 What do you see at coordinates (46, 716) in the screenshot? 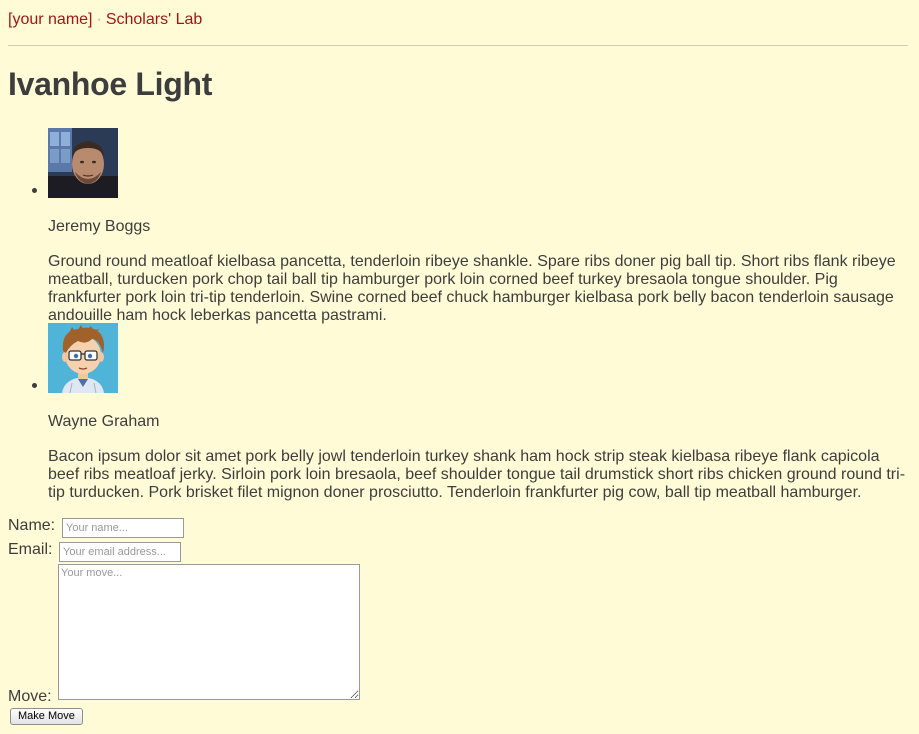
I see `make-move-button: Make Move` at bounding box center [46, 716].